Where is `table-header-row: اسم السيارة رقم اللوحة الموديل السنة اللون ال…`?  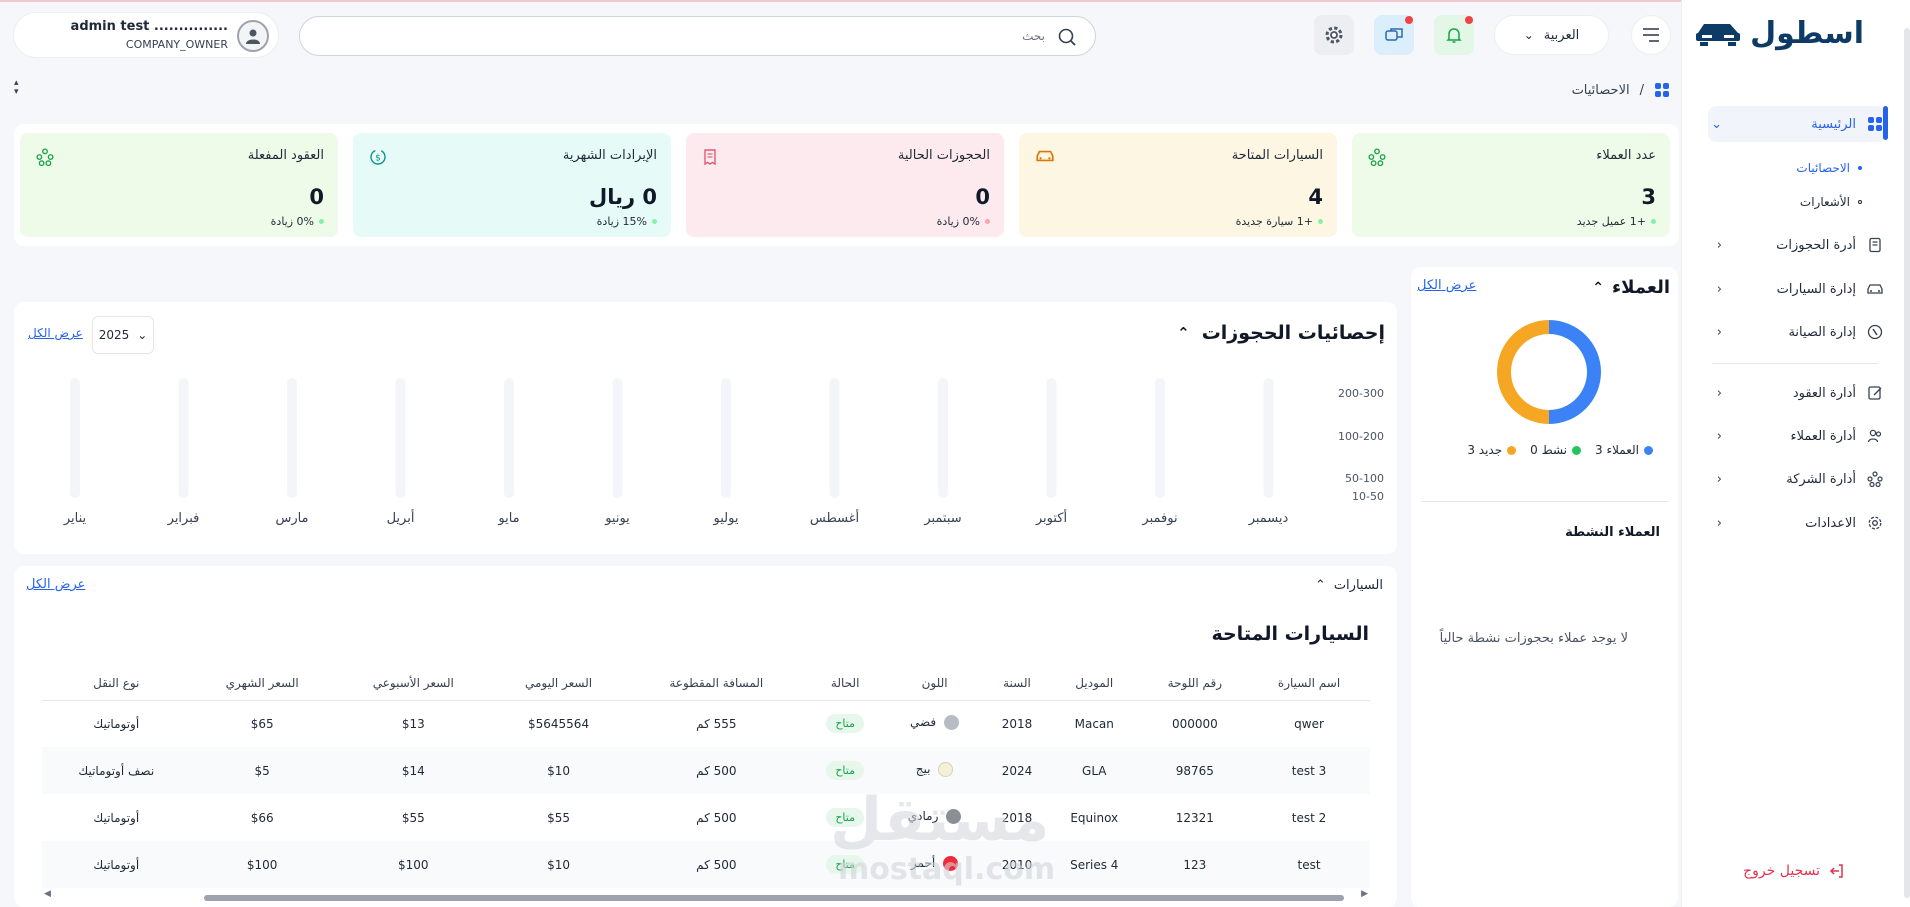
table-header-row: اسم السيارة رقم اللوحة الموديل السنة اللون ال… is located at coordinates (706, 683).